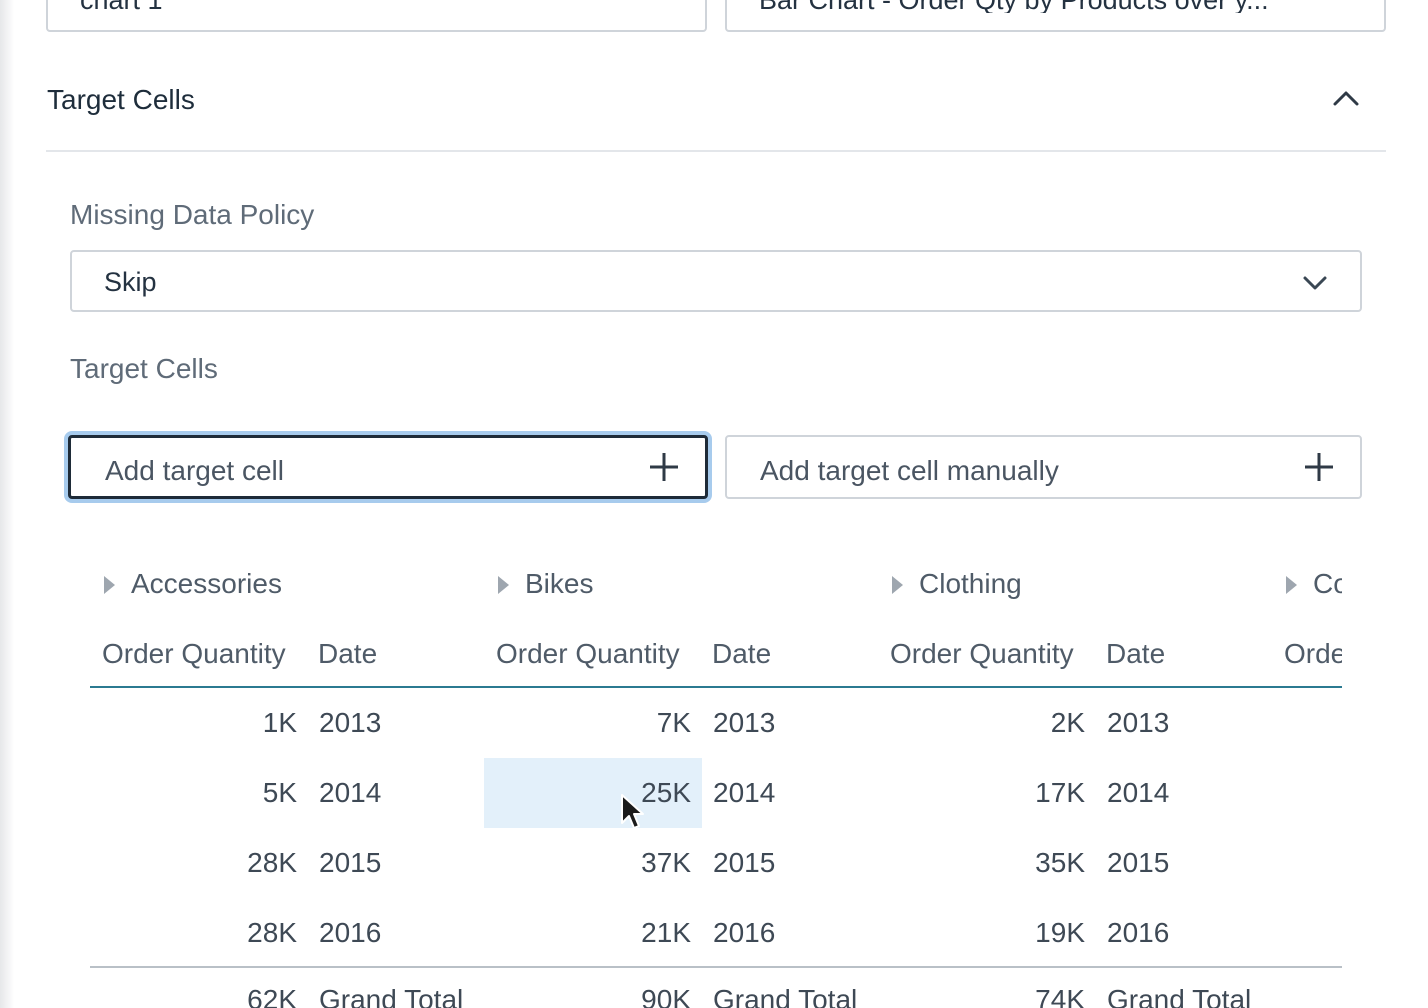 This screenshot has height=1008, width=1428. Describe the element at coordinates (716, 687) in the screenshot. I see `header-divider` at that location.